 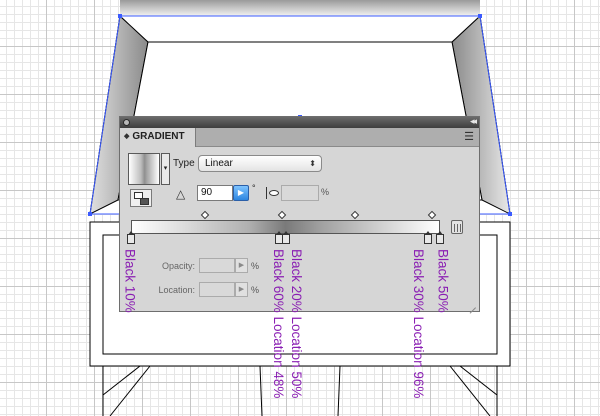 What do you see at coordinates (296, 324) in the screenshot?
I see `stop-annotation: Black 20% Location 50%` at bounding box center [296, 324].